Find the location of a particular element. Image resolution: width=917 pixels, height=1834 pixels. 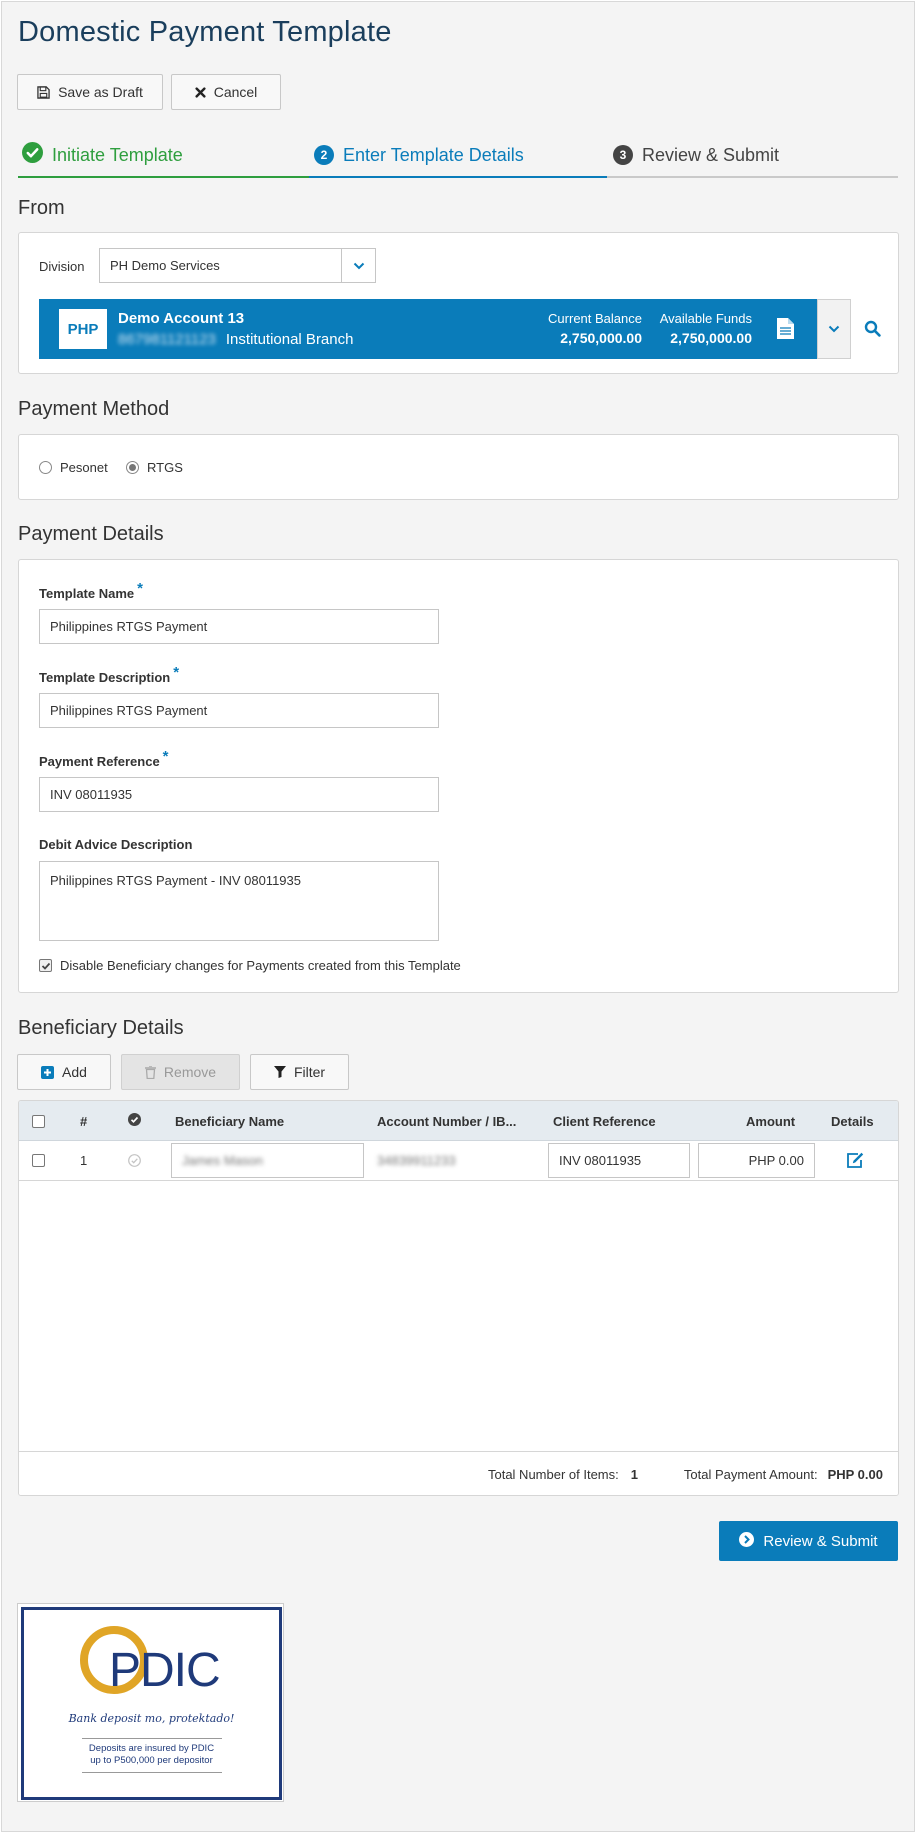

filter-label: Filter is located at coordinates (309, 1072).